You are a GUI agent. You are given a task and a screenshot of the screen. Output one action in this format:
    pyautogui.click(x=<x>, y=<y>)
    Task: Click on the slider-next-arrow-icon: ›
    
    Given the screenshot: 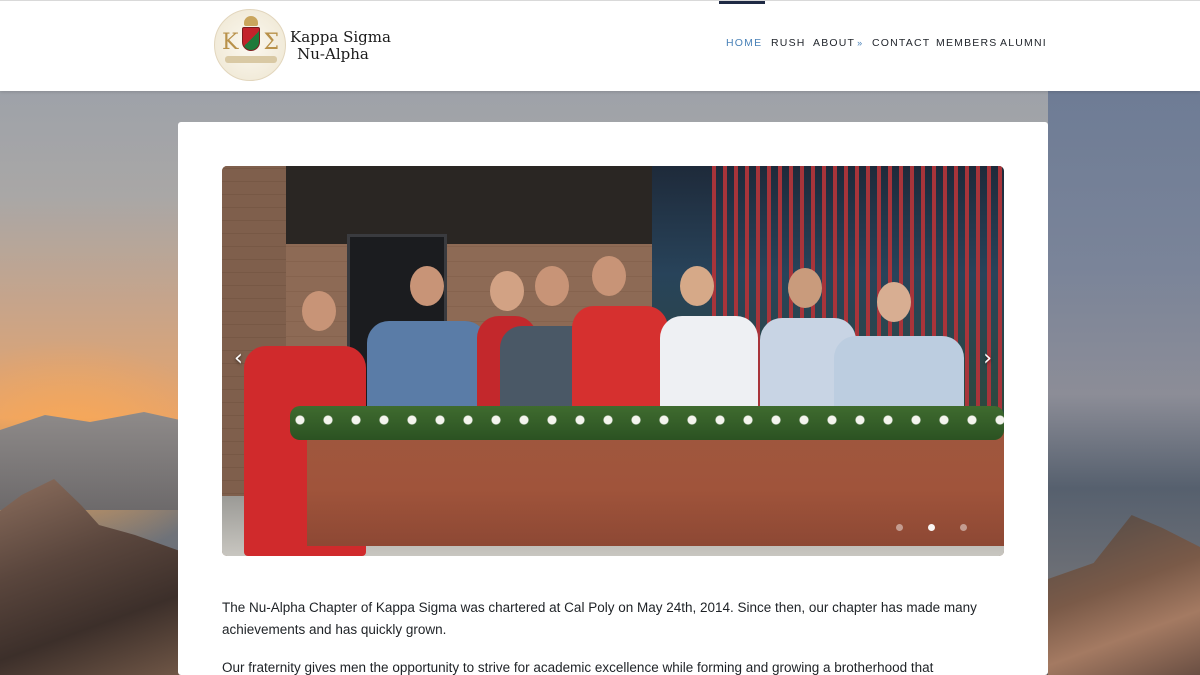 What is the action you would take?
    pyautogui.click(x=987, y=358)
    